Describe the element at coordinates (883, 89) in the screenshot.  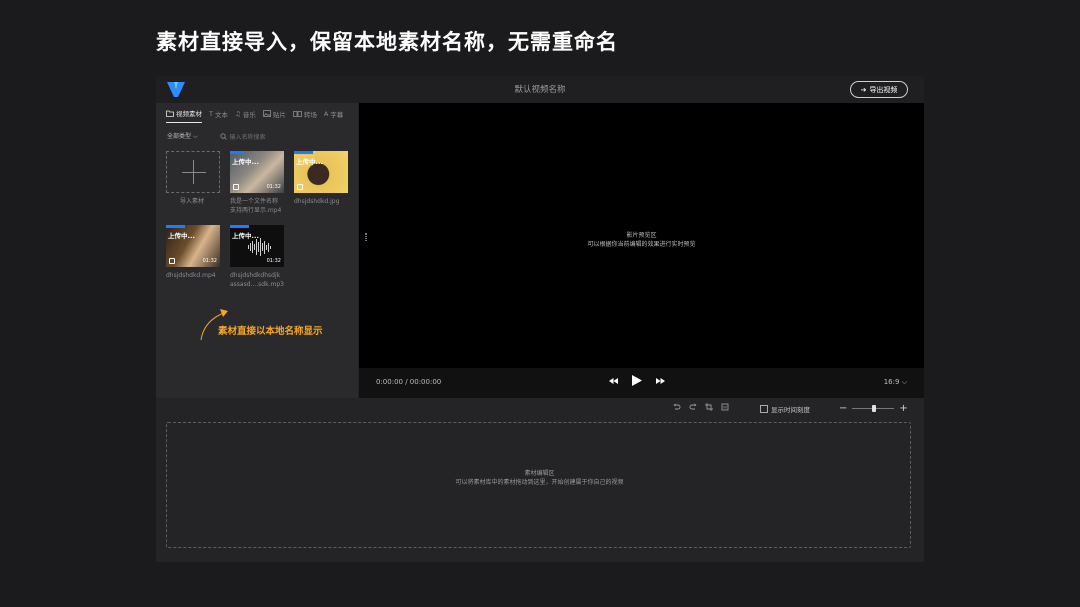
I see `export-label: 导出视频` at that location.